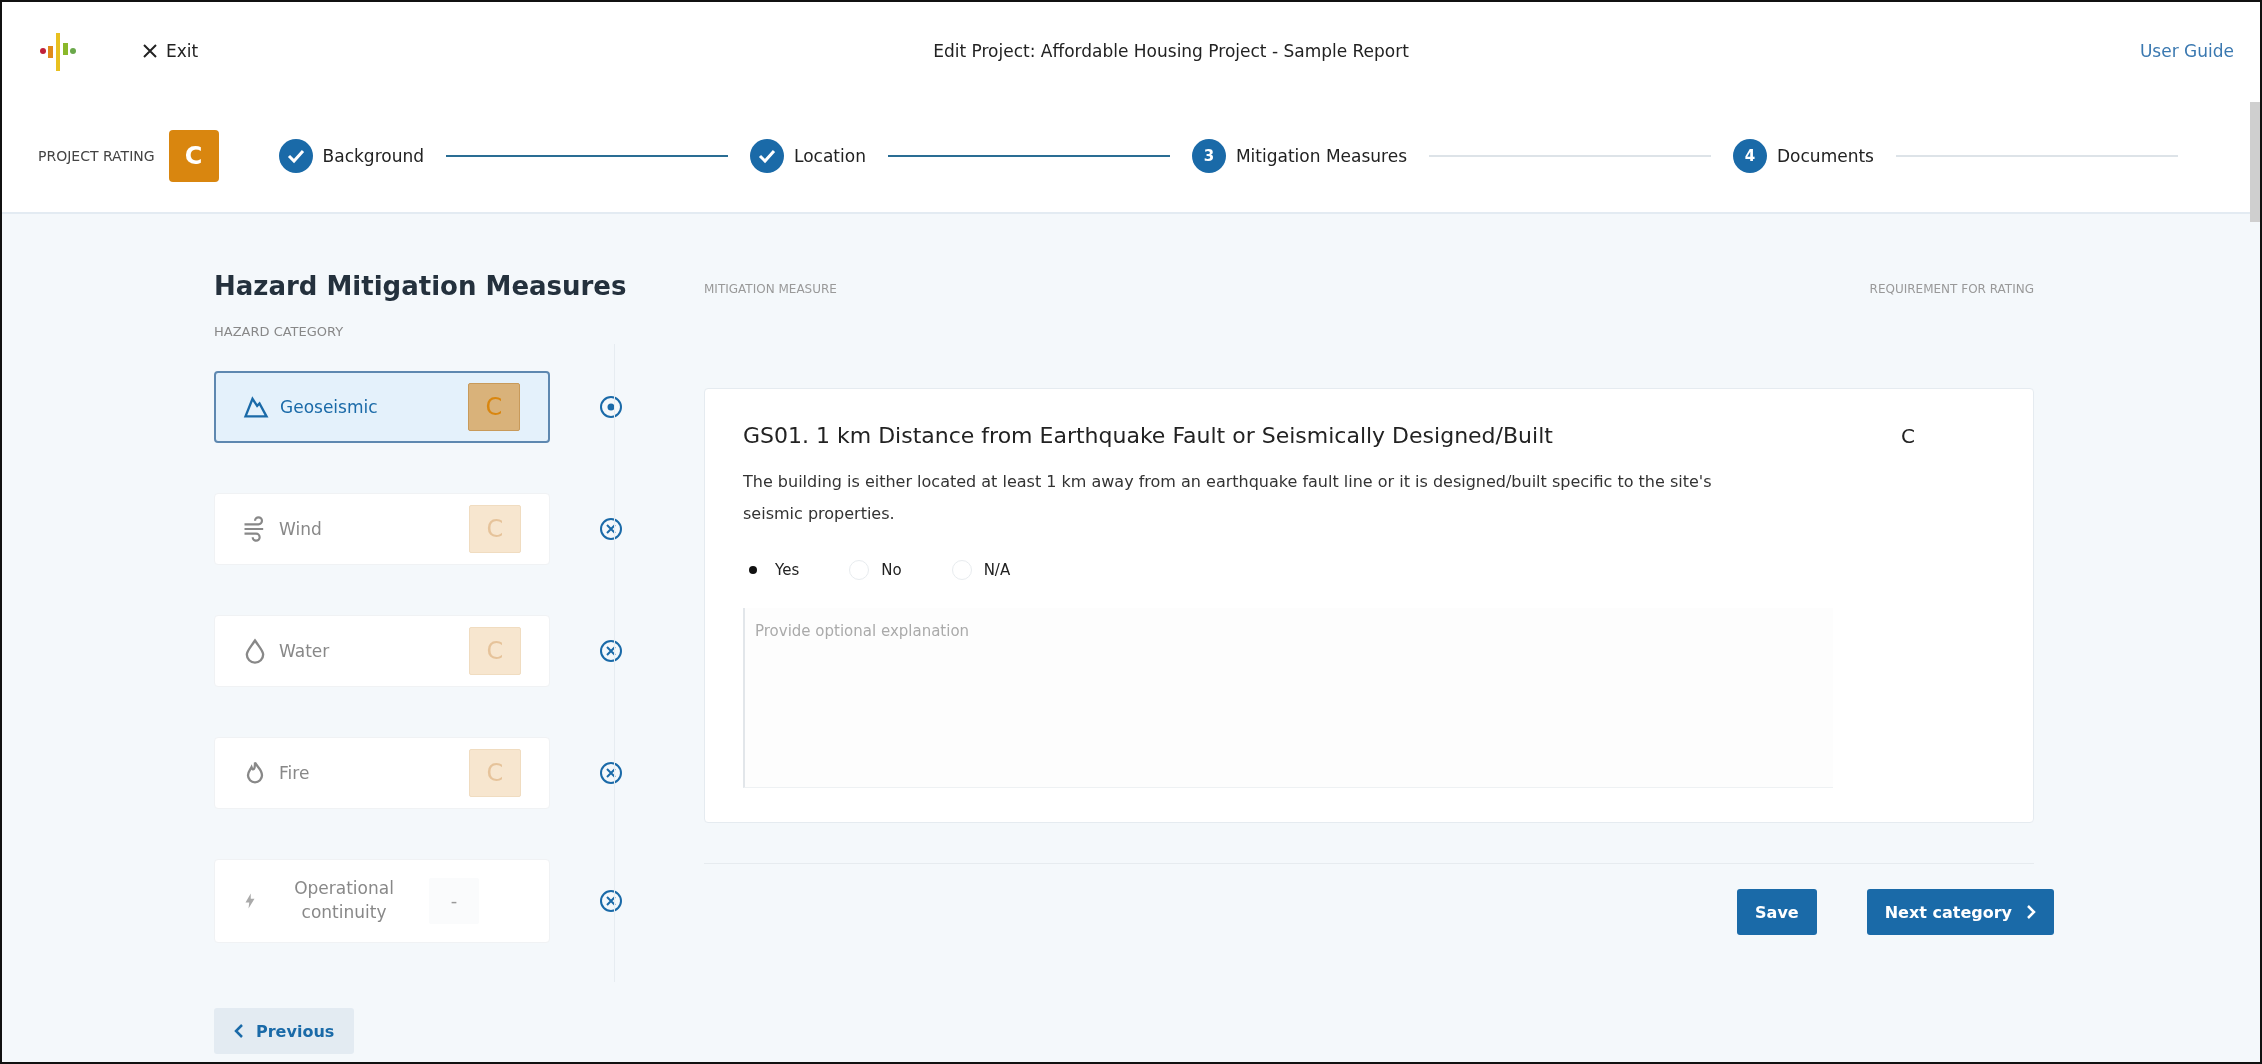  What do you see at coordinates (295, 772) in the screenshot?
I see `category-name: Fire` at bounding box center [295, 772].